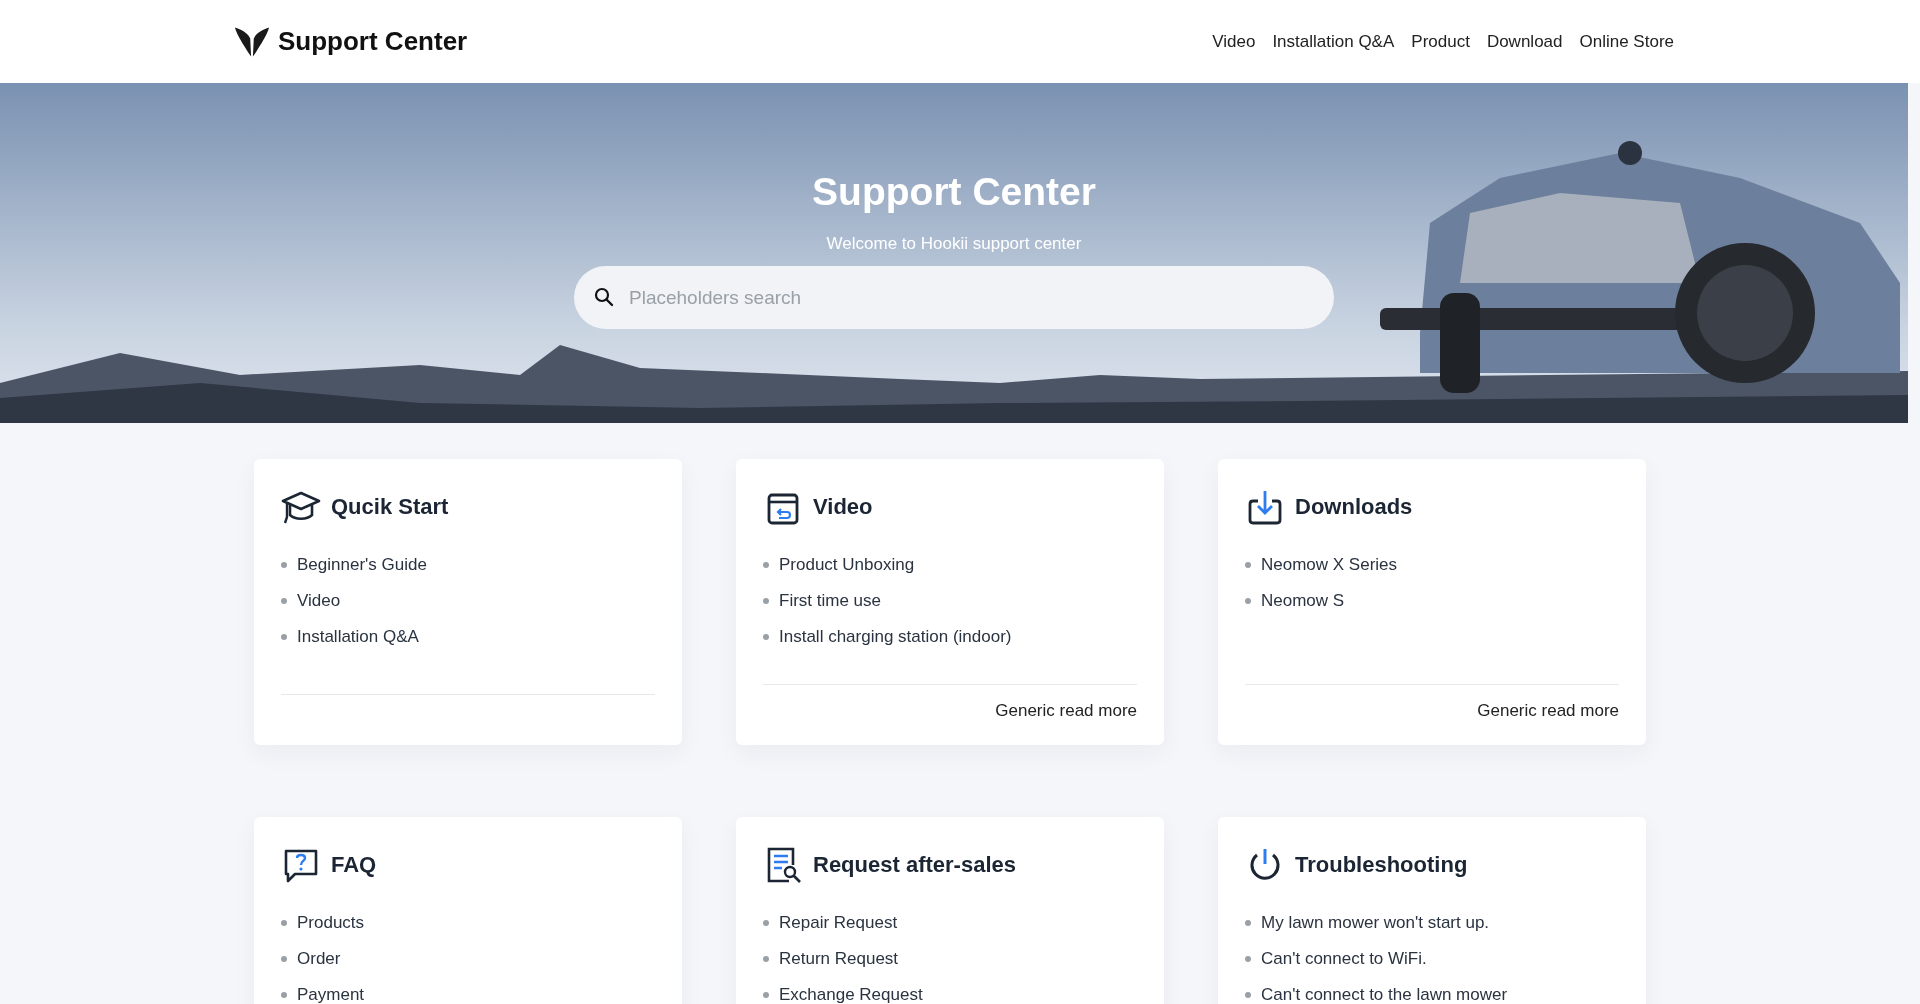  What do you see at coordinates (1524, 41) in the screenshot?
I see `nav-link: Download` at bounding box center [1524, 41].